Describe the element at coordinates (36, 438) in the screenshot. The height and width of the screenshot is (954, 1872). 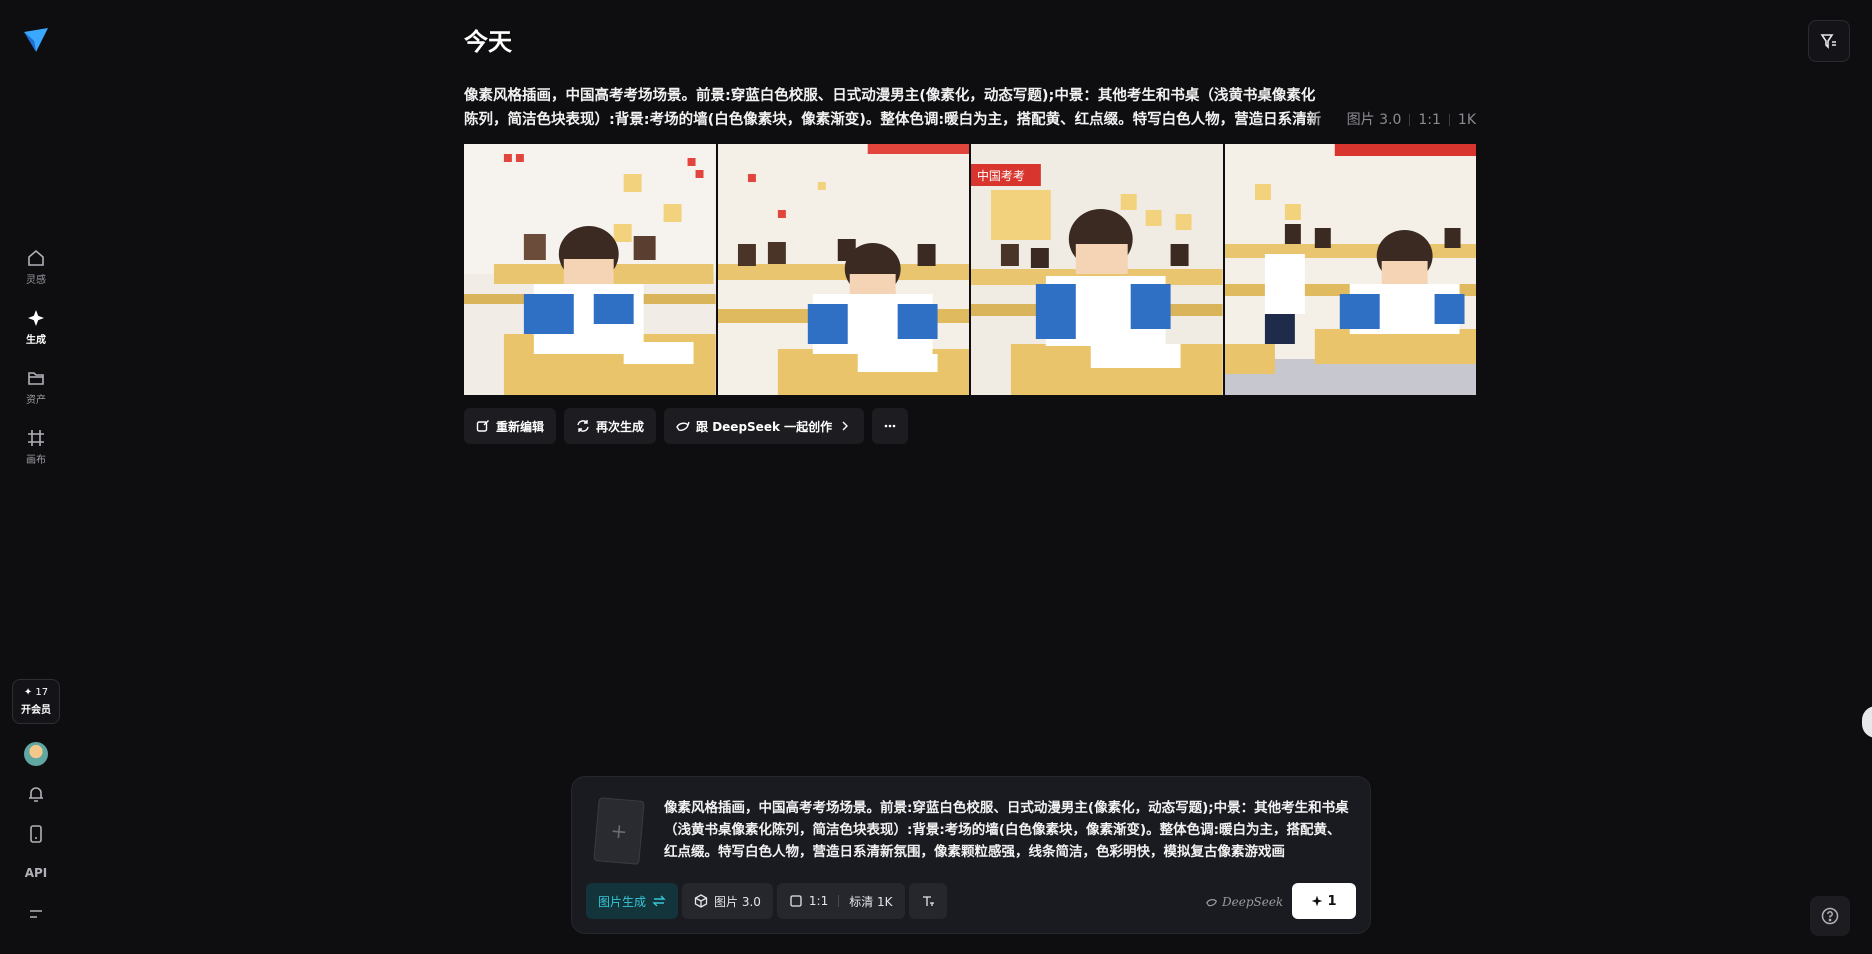
I see `frame-icon` at that location.